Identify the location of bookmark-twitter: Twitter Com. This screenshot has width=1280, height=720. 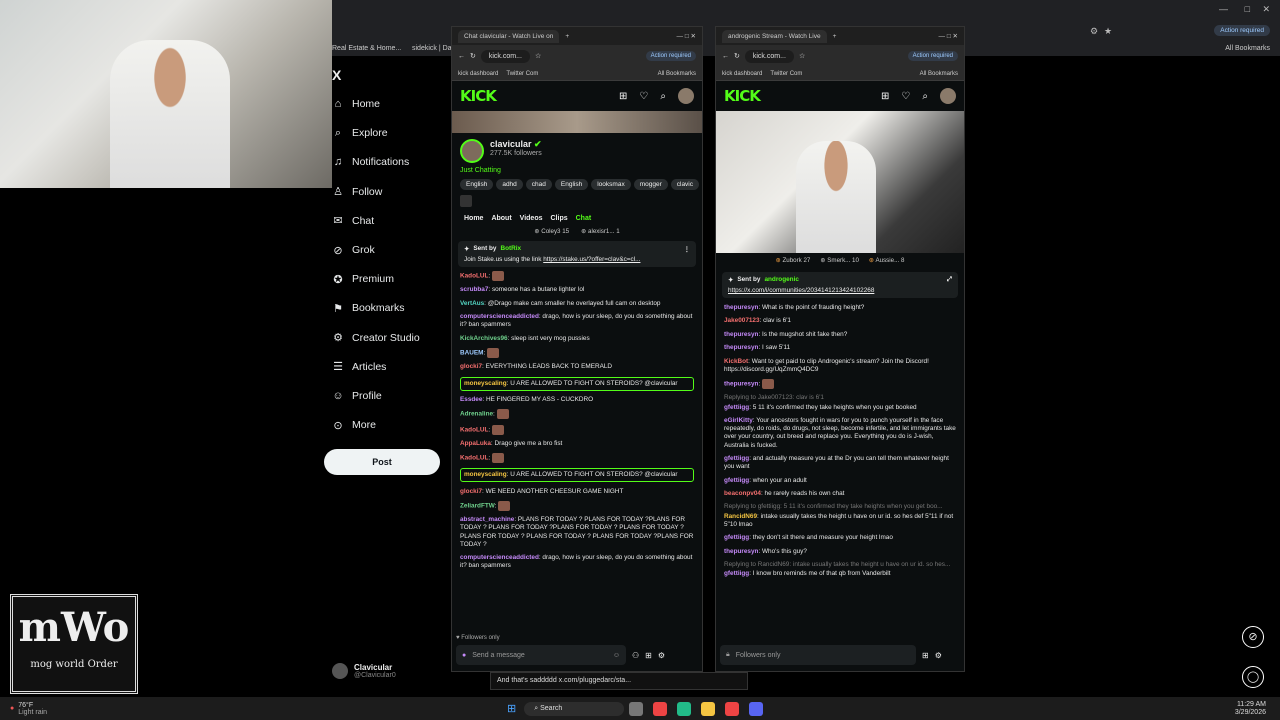
(522, 74).